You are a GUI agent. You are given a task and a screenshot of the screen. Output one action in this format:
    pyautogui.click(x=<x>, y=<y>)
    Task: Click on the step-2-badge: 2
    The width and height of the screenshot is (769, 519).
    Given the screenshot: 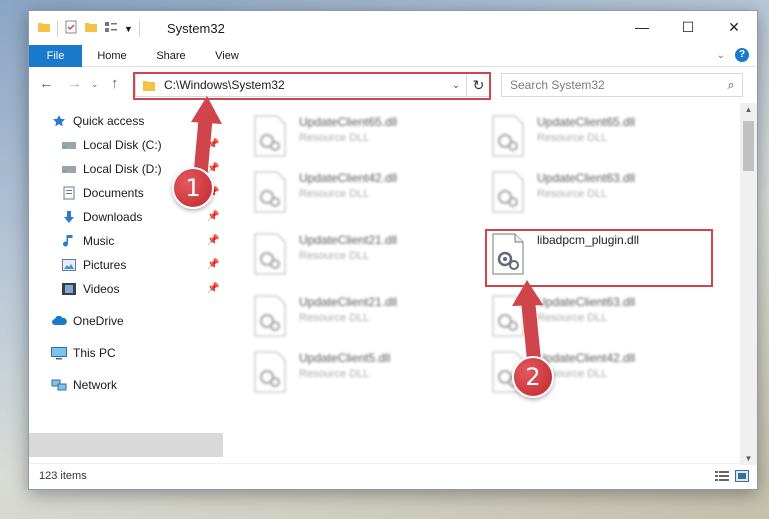 What is the action you would take?
    pyautogui.click(x=533, y=377)
    